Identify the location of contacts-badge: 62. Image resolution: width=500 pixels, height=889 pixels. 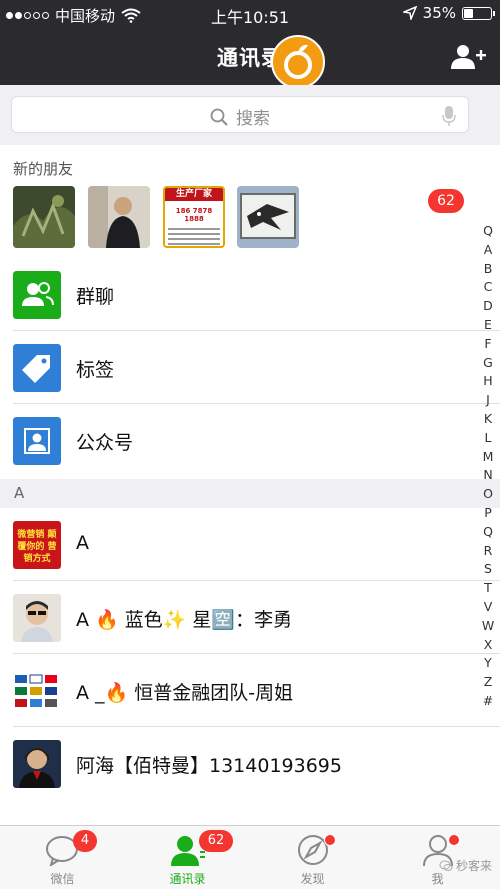
(216, 841).